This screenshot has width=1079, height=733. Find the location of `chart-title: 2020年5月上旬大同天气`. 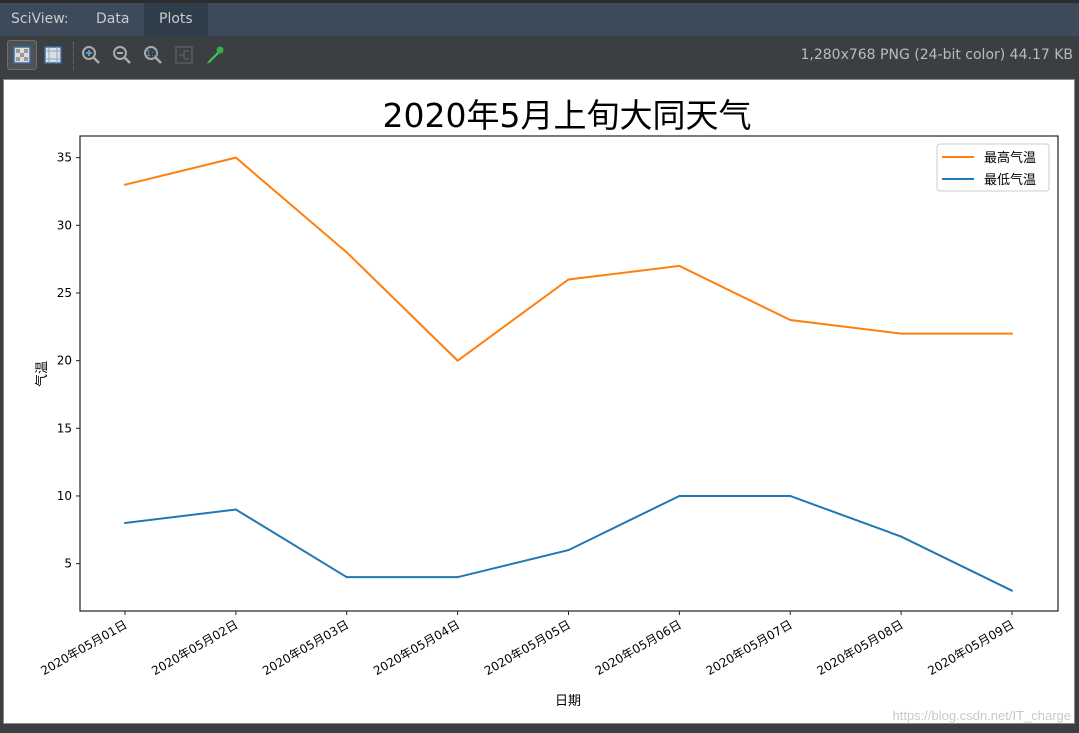

chart-title: 2020年5月上旬大同天气 is located at coordinates (567, 115).